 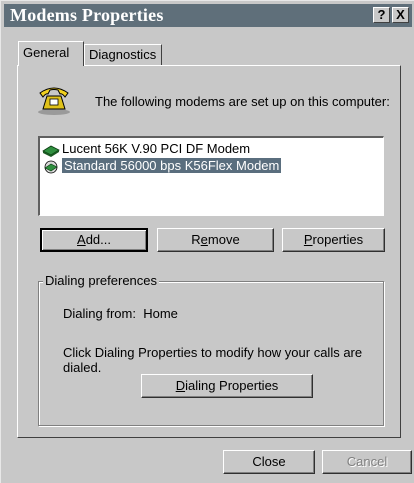 I want to click on tab-diagnostics-label: Diagnostics, so click(x=123, y=54).